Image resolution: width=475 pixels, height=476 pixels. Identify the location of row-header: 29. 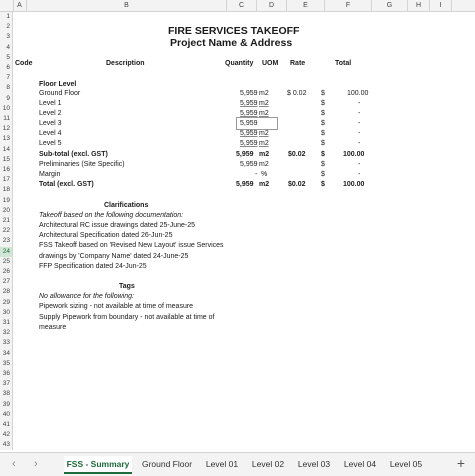
(6, 302).